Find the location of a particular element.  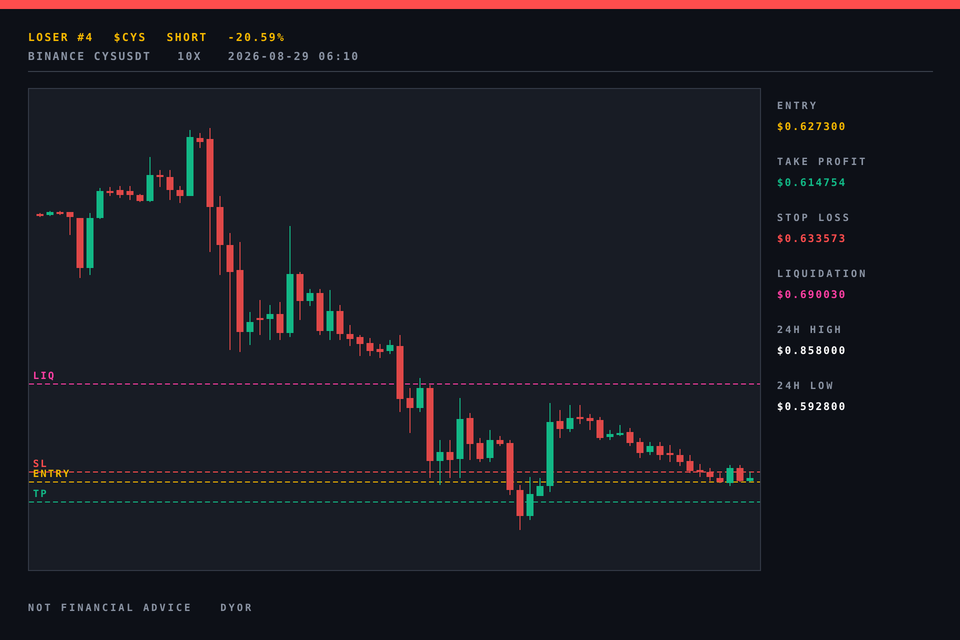

stat-value: $0.858000 is located at coordinates (812, 351).